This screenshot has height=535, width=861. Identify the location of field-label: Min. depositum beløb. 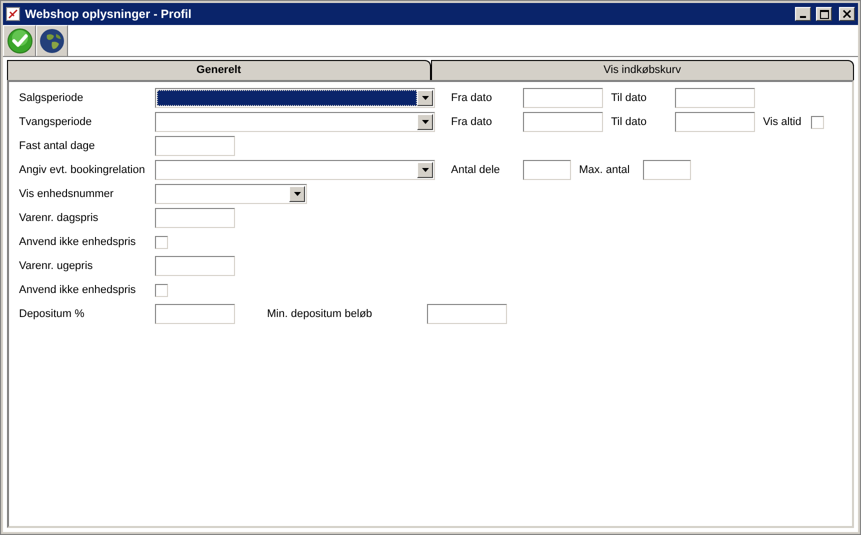
(320, 314).